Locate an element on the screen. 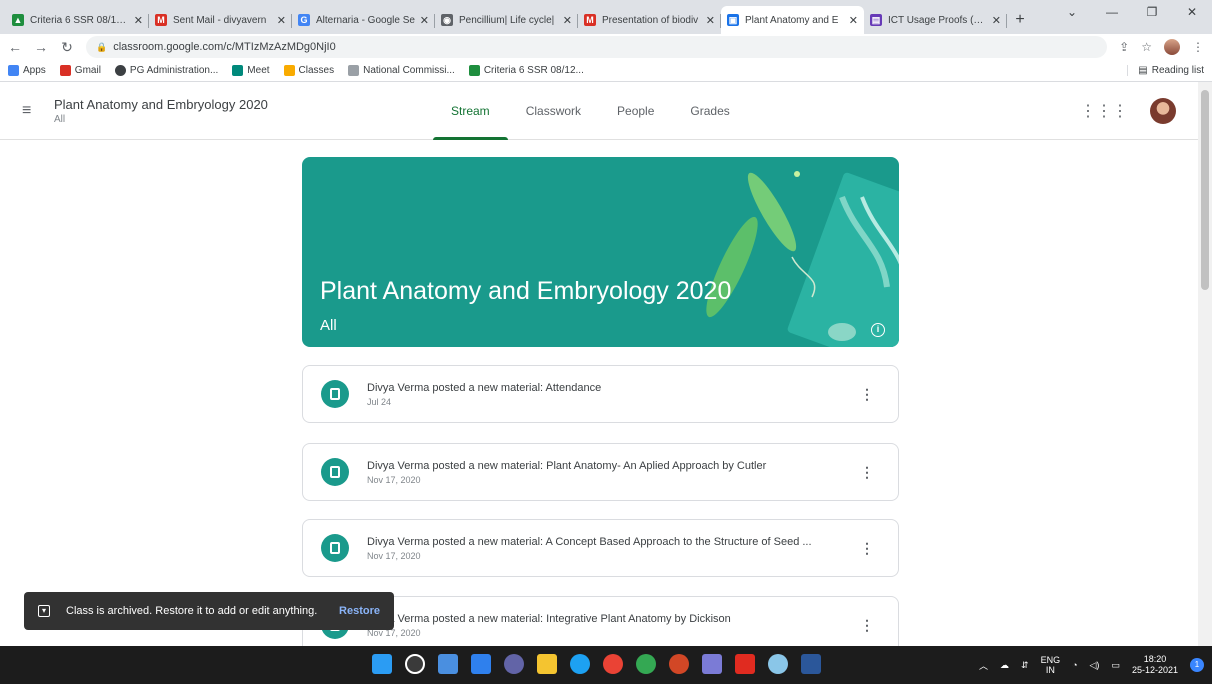 This screenshot has width=1212, height=684. windows-taskbar: ︿ ☁ ⇵ ENG IN ◔ ◁) ▭ 18:20 25-12-2021 1 is located at coordinates (606, 665).